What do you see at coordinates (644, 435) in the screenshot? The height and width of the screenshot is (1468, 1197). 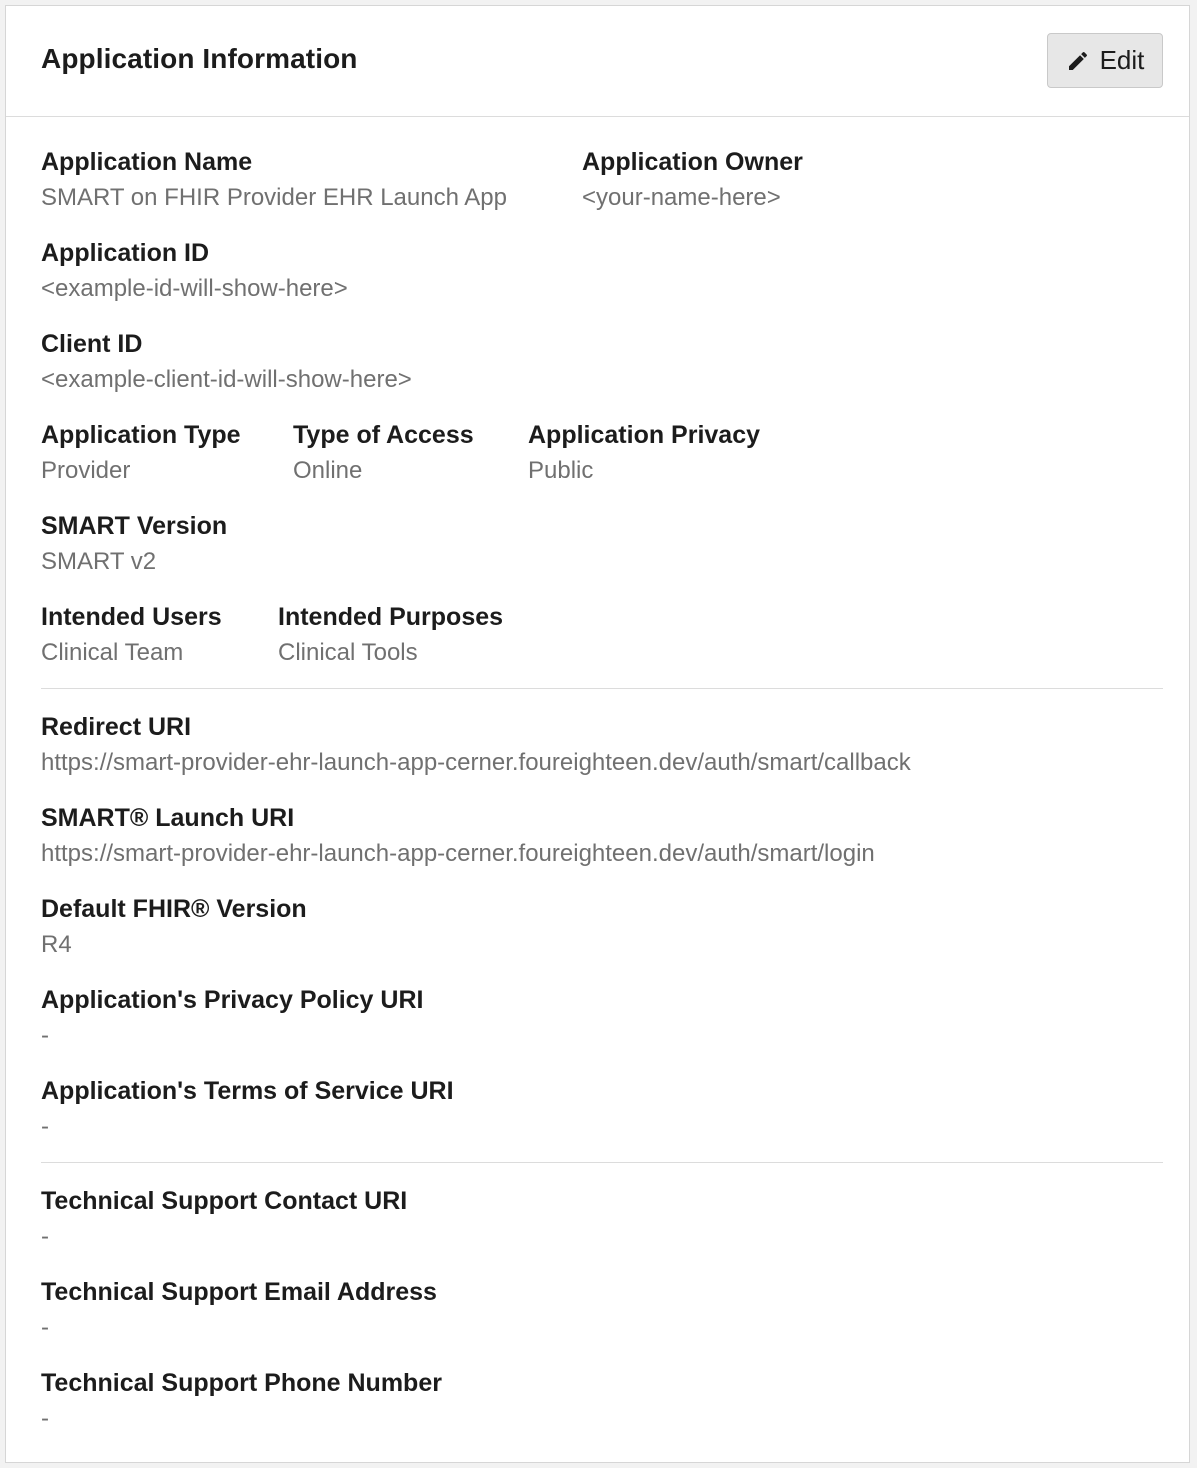 I see `field-label: Application Privacy` at bounding box center [644, 435].